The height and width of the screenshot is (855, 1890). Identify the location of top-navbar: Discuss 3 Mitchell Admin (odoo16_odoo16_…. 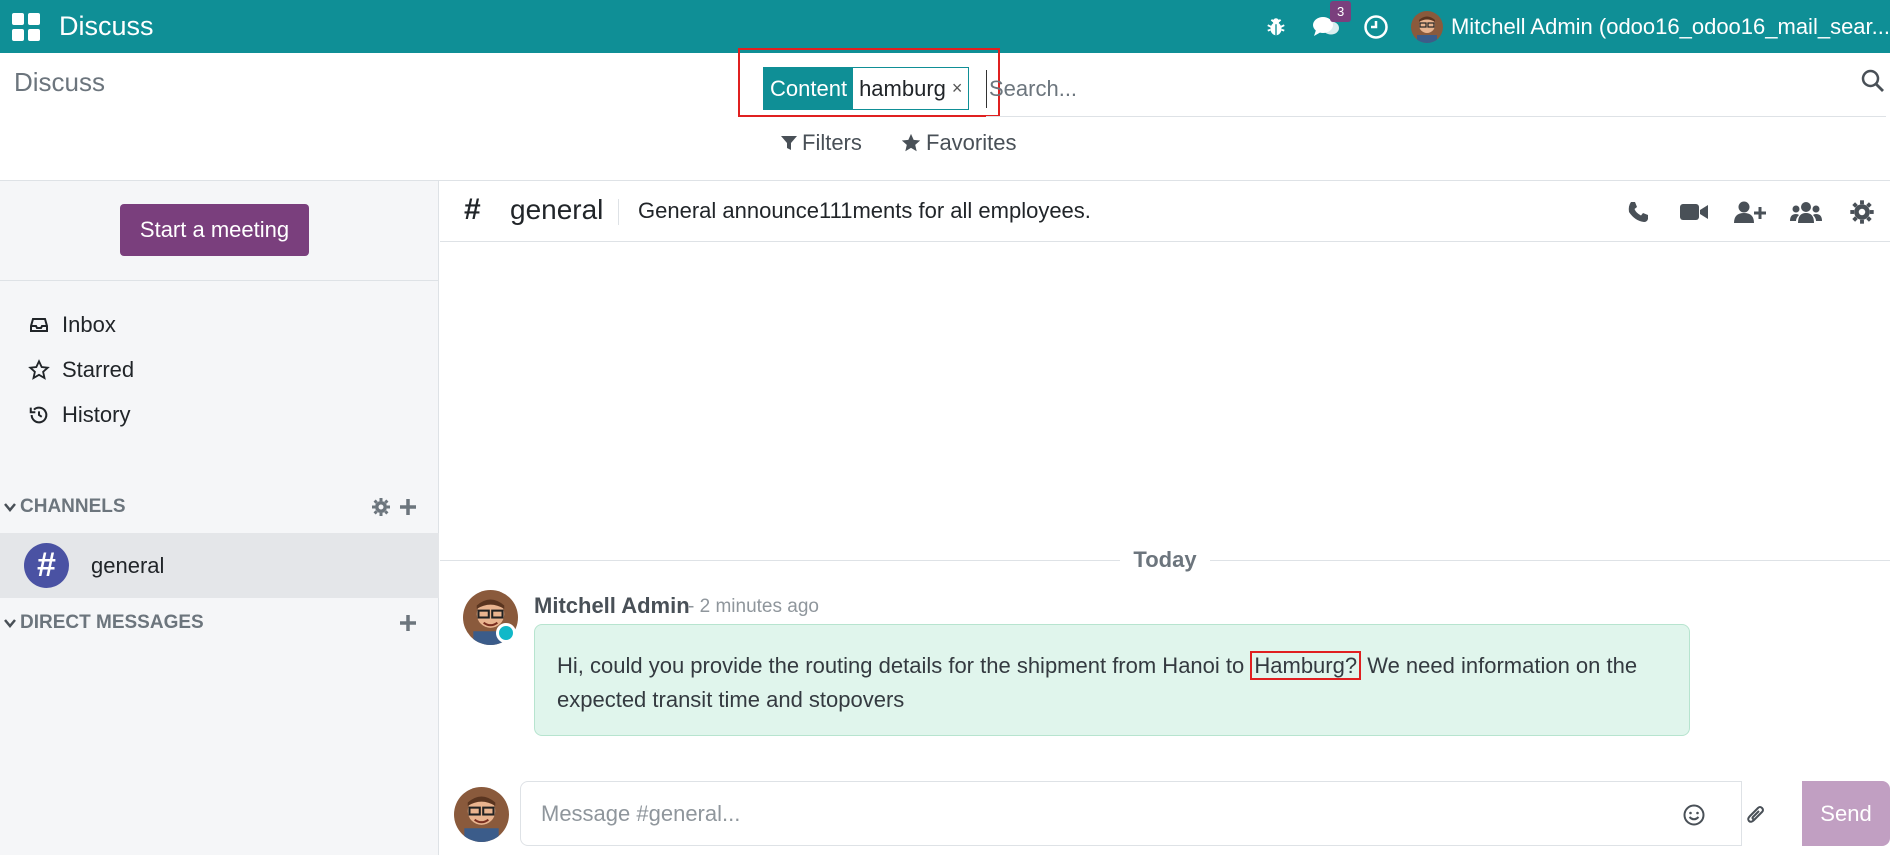
(945, 26).